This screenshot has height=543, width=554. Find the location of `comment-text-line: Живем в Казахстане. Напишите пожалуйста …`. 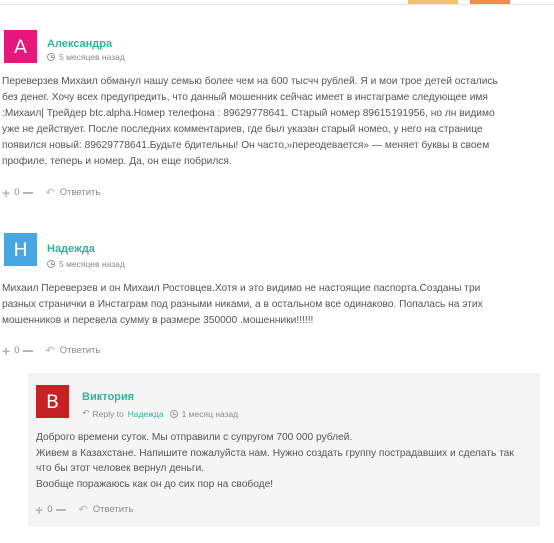

comment-text-line: Живем в Казахстане. Напишите пожалуйста … is located at coordinates (275, 453).